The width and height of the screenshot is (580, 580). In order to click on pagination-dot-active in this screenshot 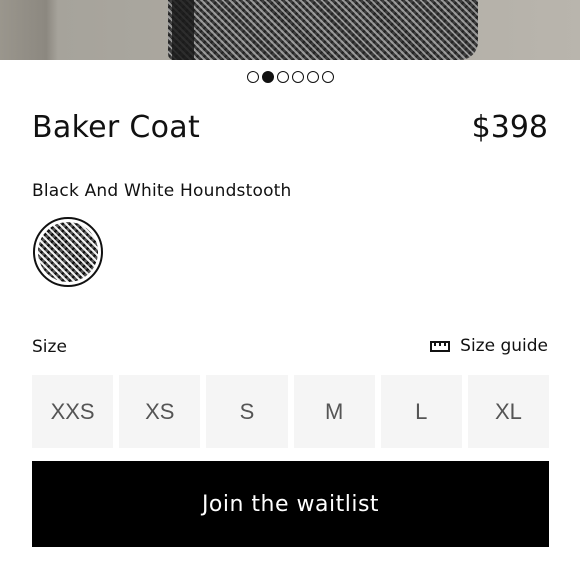, I will do `click(267, 77)`.